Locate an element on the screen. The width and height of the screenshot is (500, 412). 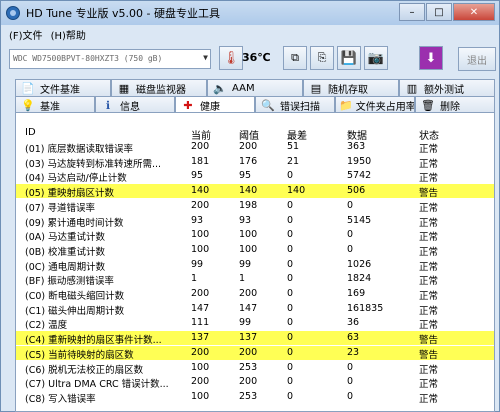
cell-status: 警告 is located at coordinates (429, 355).